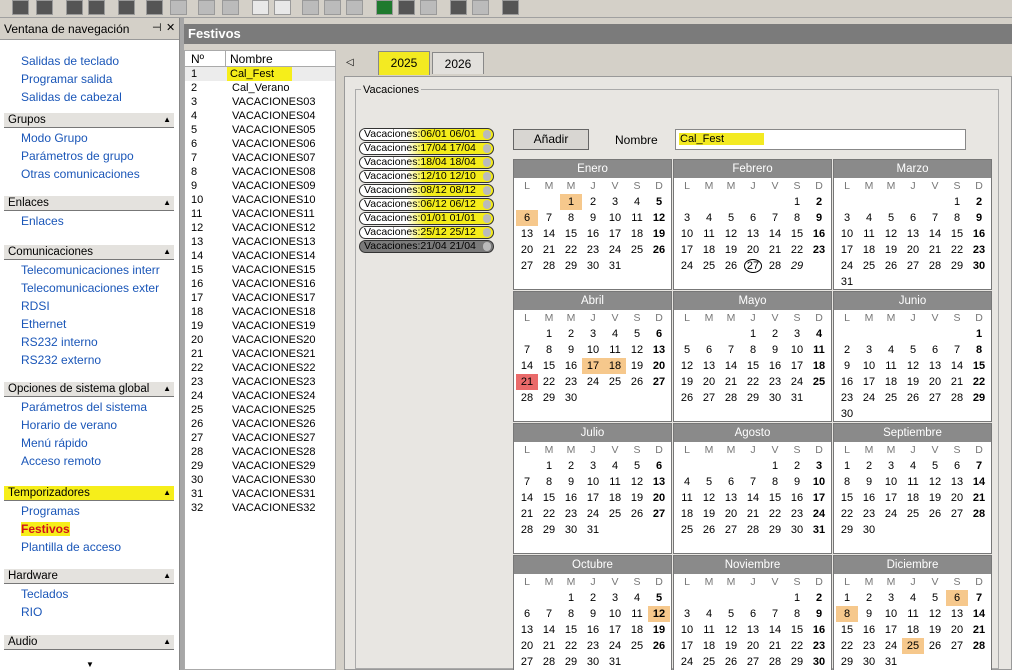 The image size is (1012, 670). What do you see at coordinates (43, 324) in the screenshot?
I see `nav-item-ethernet: Ethernet` at bounding box center [43, 324].